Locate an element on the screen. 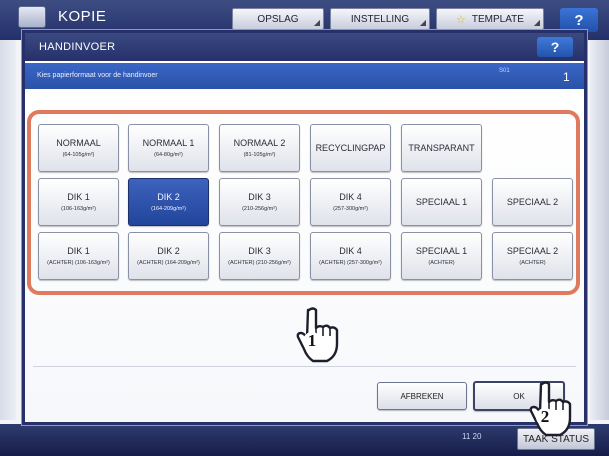 The height and width of the screenshot is (456, 609). paper-weight: (81-105g/m²) is located at coordinates (259, 154).